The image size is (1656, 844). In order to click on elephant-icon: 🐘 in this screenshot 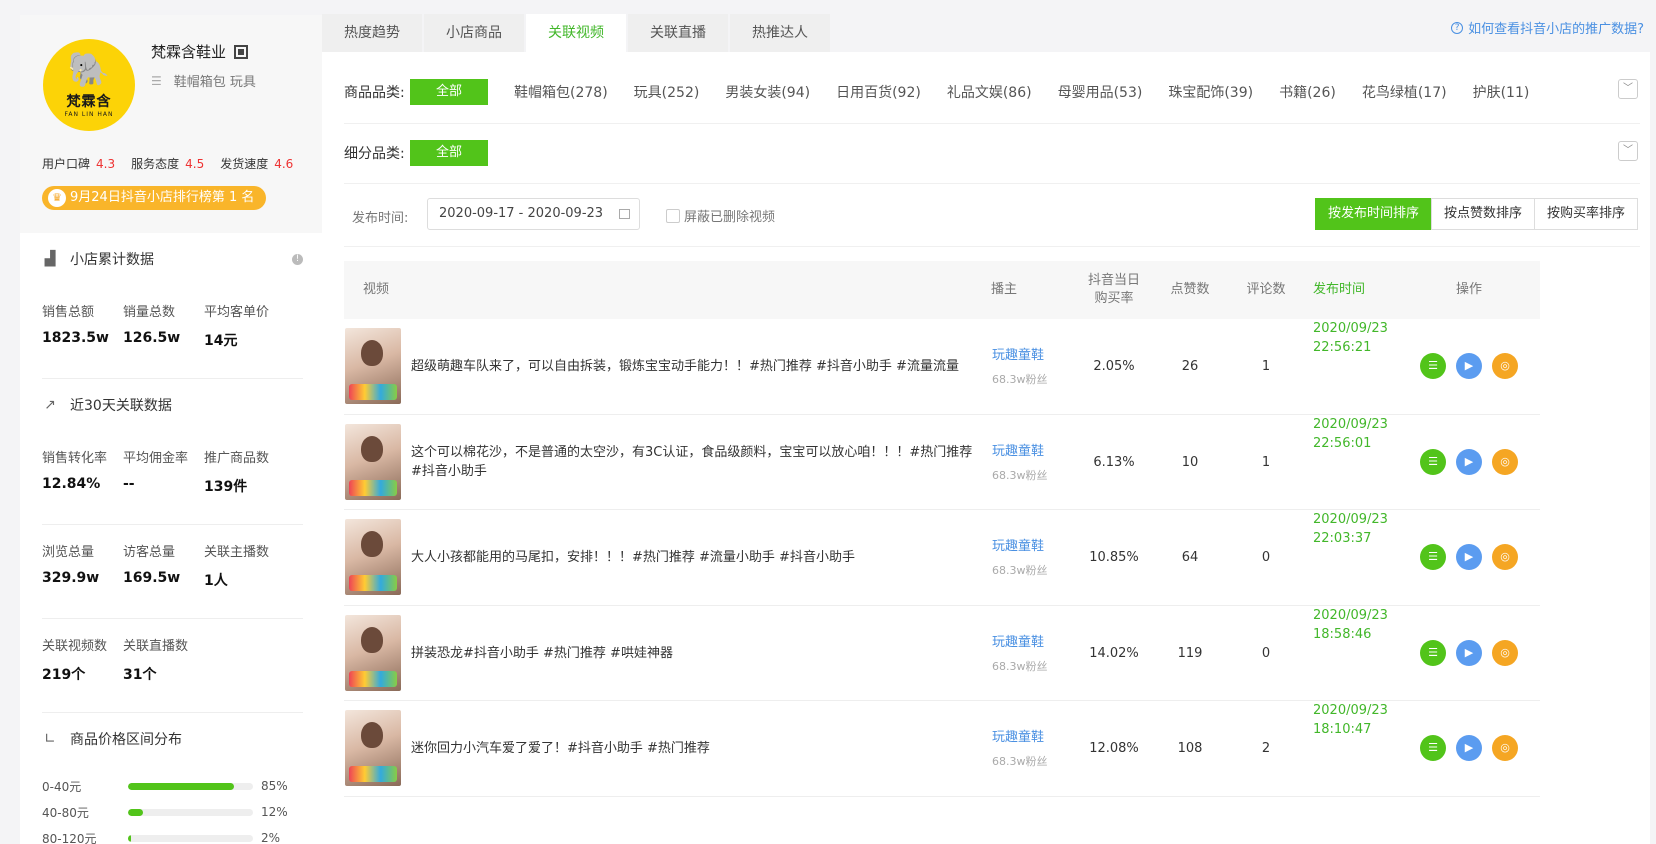, I will do `click(89, 69)`.